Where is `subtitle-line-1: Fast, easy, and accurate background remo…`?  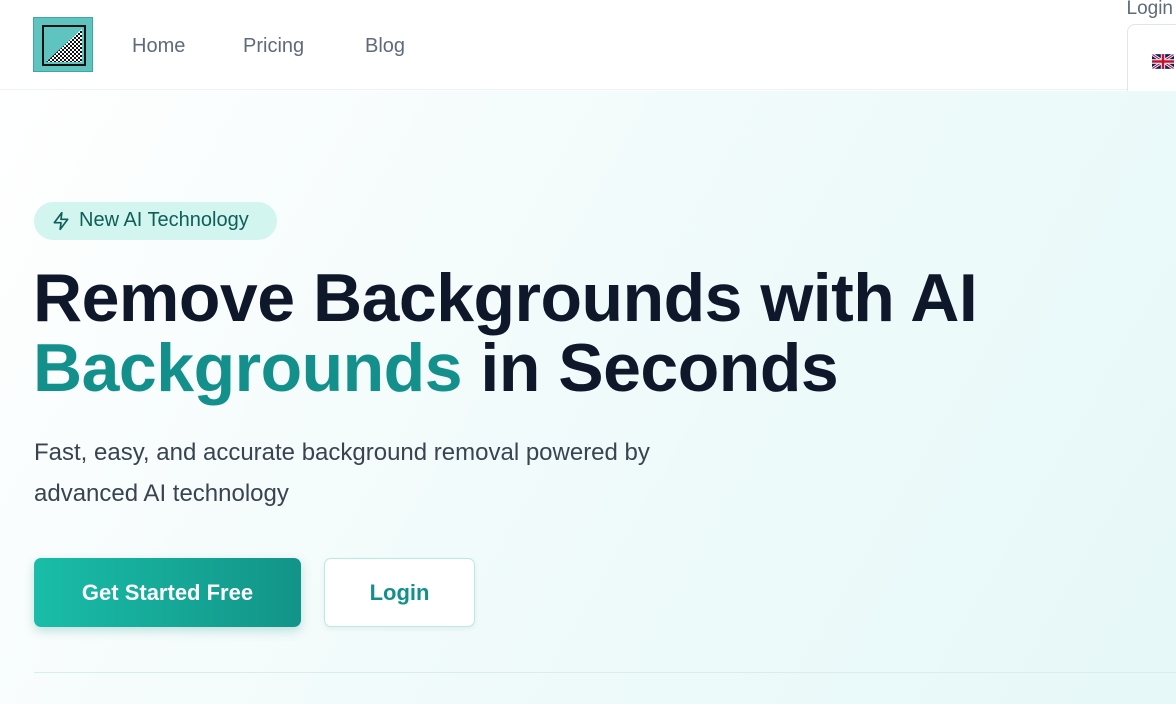
subtitle-line-1: Fast, easy, and accurate background remo… is located at coordinates (342, 452).